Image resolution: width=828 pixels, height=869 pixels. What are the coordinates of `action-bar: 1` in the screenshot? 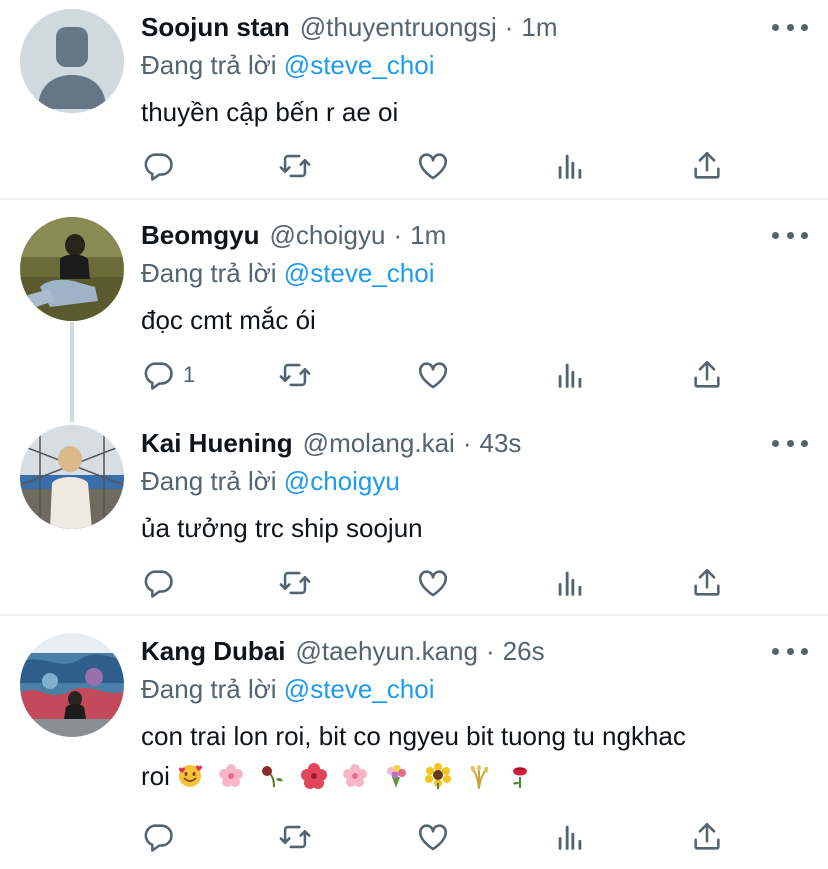 It's located at (441, 375).